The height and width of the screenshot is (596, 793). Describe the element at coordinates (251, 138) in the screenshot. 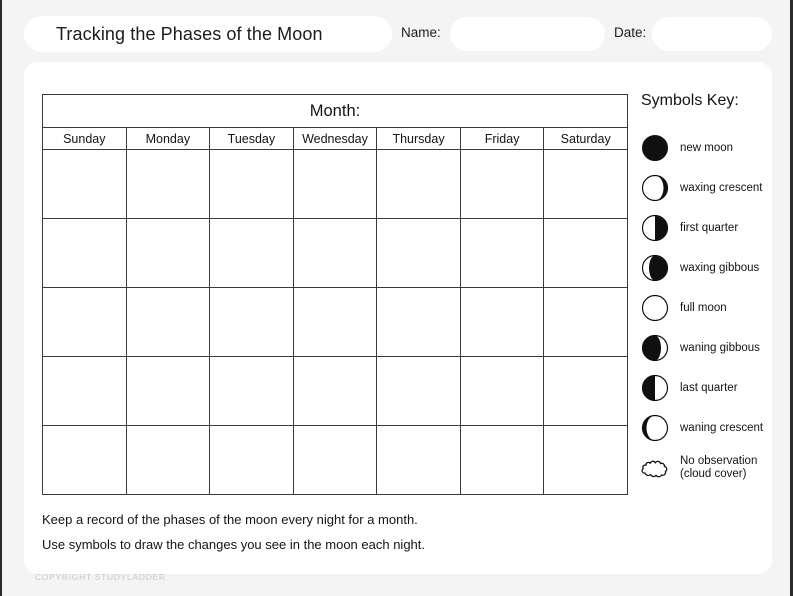

I see `column-header-tuesday: Tuesday` at that location.